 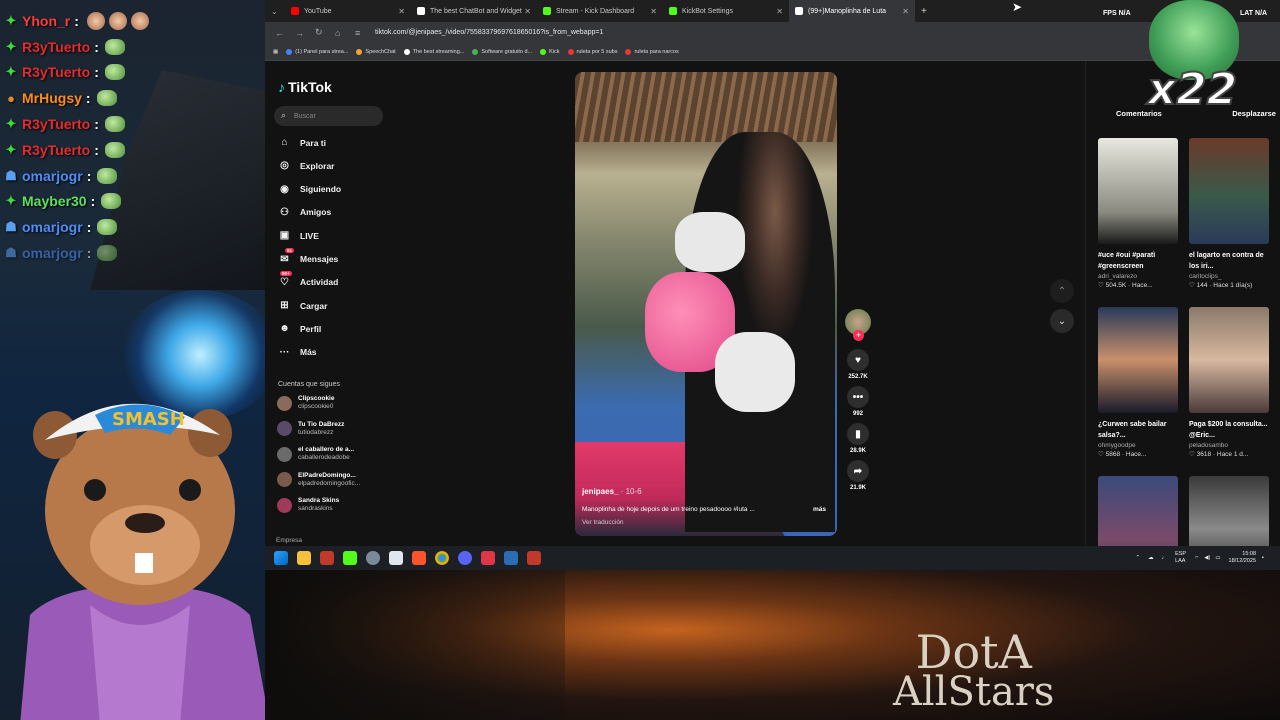 I want to click on clock: 15:08 18/12/2025, so click(x=1243, y=558).